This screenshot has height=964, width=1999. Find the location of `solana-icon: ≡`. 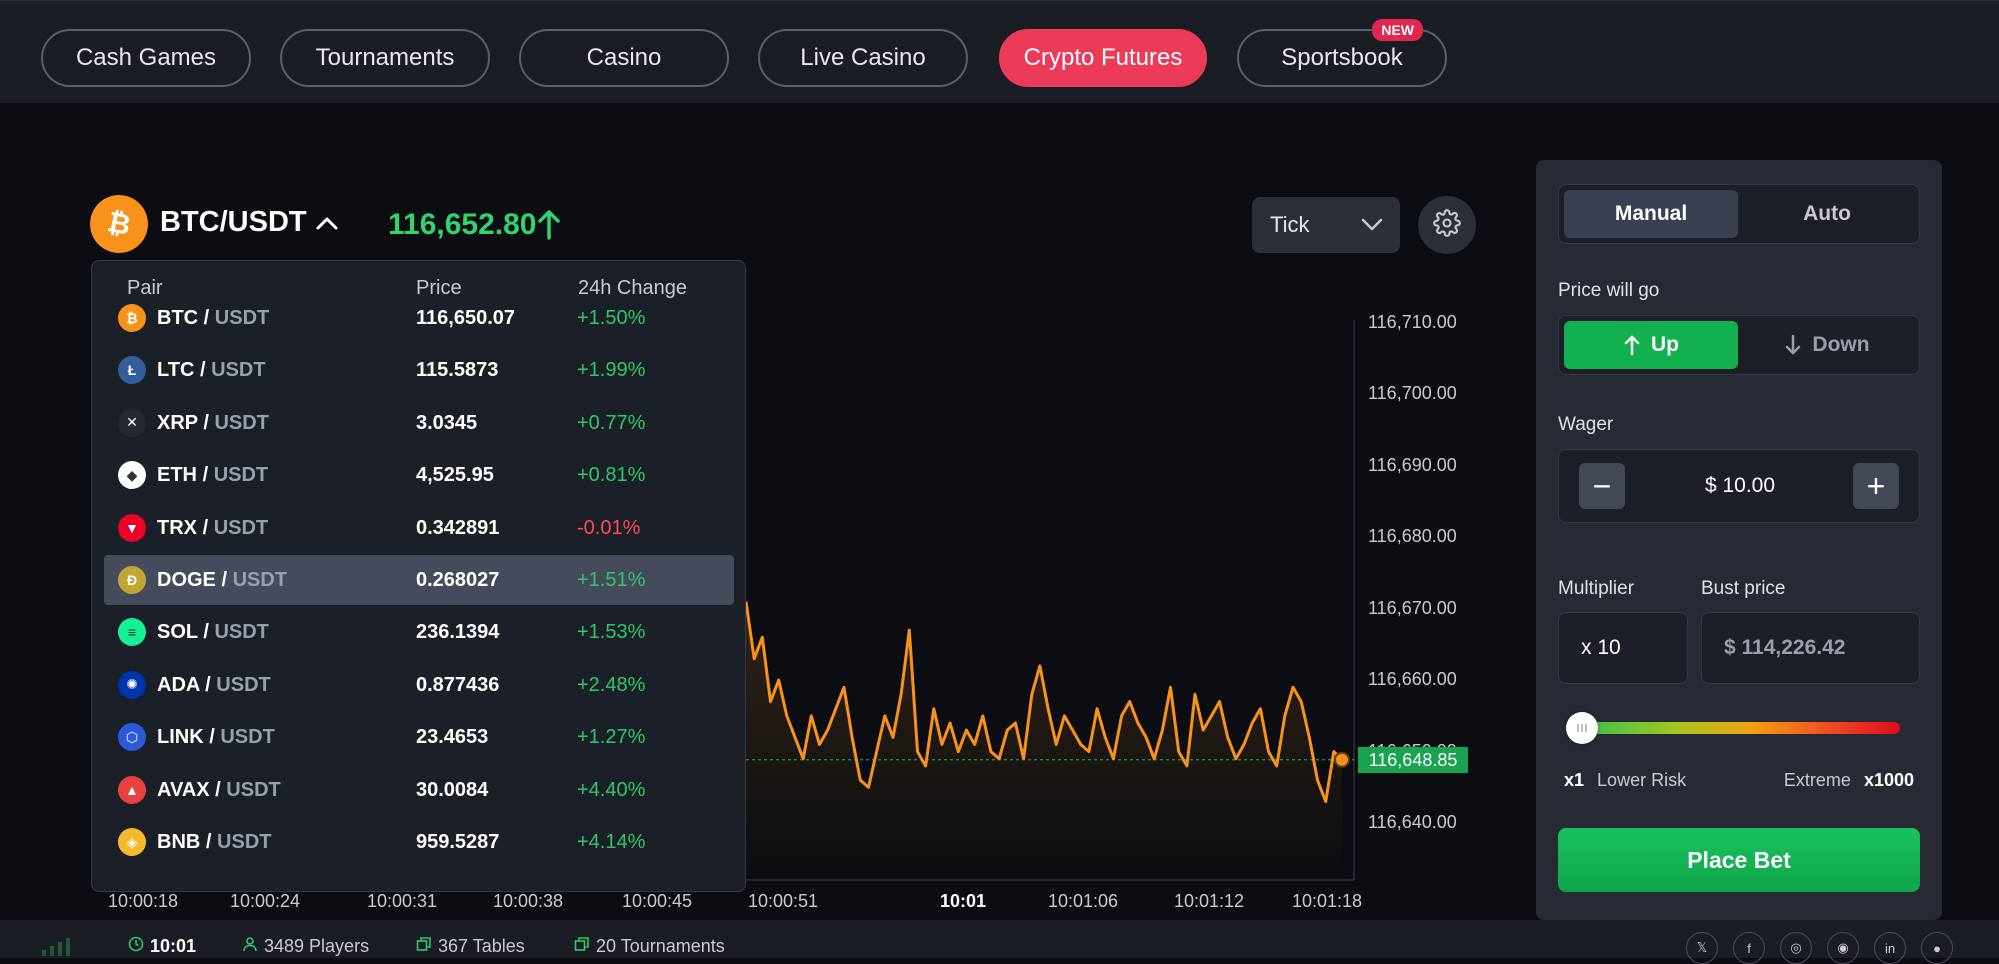

solana-icon: ≡ is located at coordinates (132, 632).